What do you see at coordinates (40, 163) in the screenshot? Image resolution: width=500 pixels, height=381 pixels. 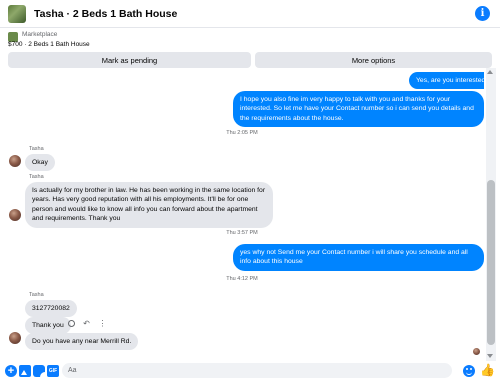 I see `incoming-message: Okay` at bounding box center [40, 163].